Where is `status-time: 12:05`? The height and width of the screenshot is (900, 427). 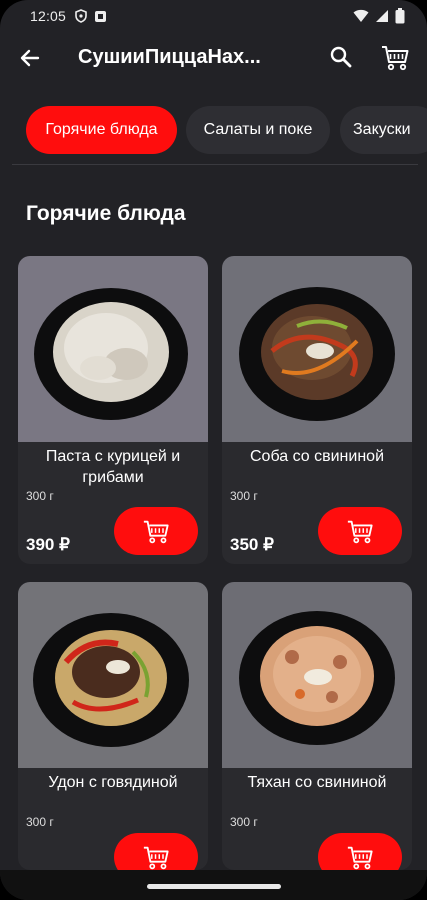
status-time: 12:05 is located at coordinates (48, 16).